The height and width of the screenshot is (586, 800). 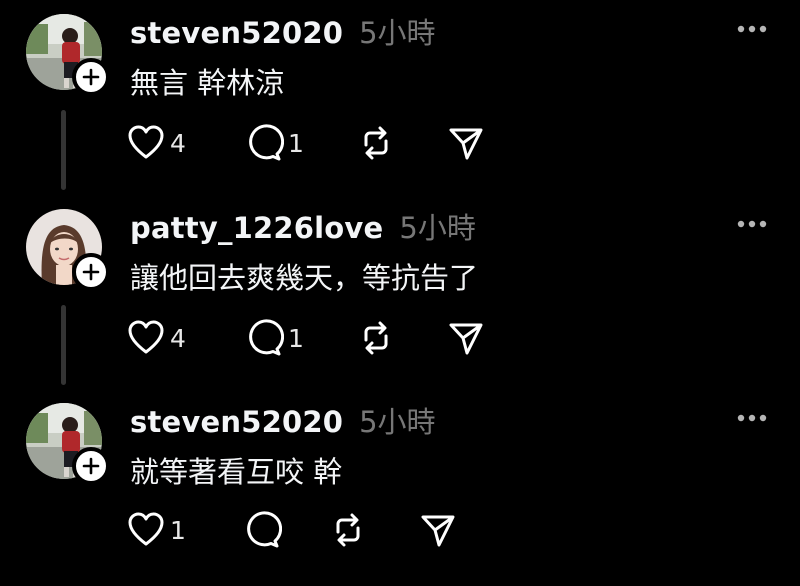 I want to click on post-text: 讓他回去爽幾天，等抗告了, so click(x=304, y=278).